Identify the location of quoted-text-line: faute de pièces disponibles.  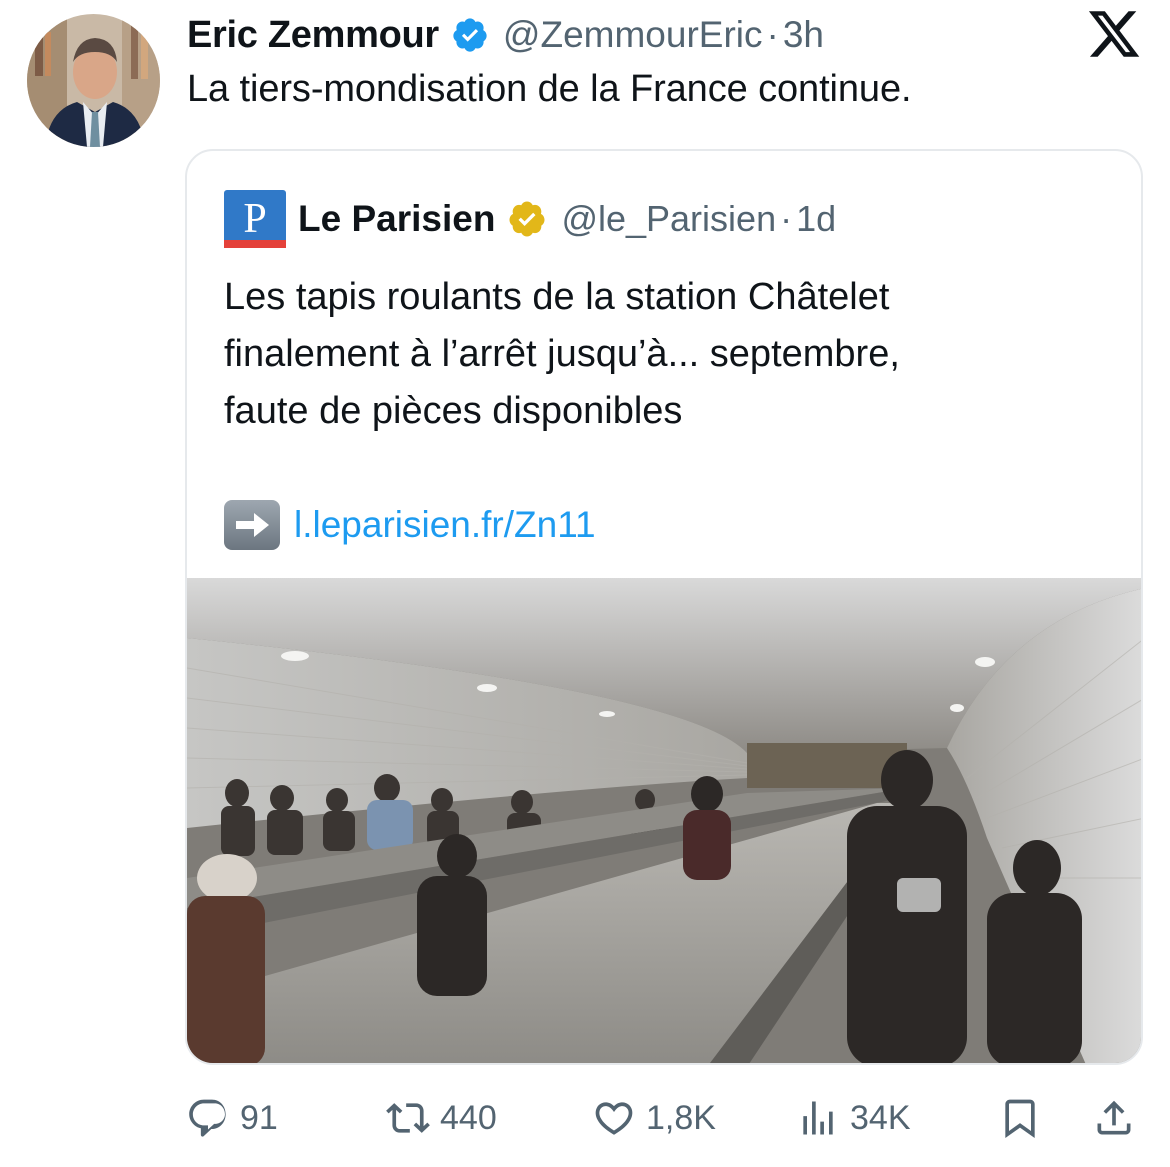
(453, 411).